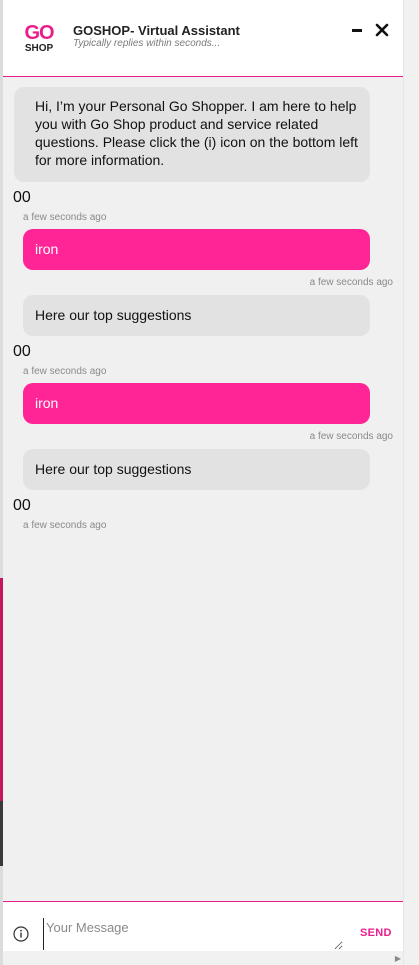 The image size is (419, 965). I want to click on message-input, so click(193, 934).